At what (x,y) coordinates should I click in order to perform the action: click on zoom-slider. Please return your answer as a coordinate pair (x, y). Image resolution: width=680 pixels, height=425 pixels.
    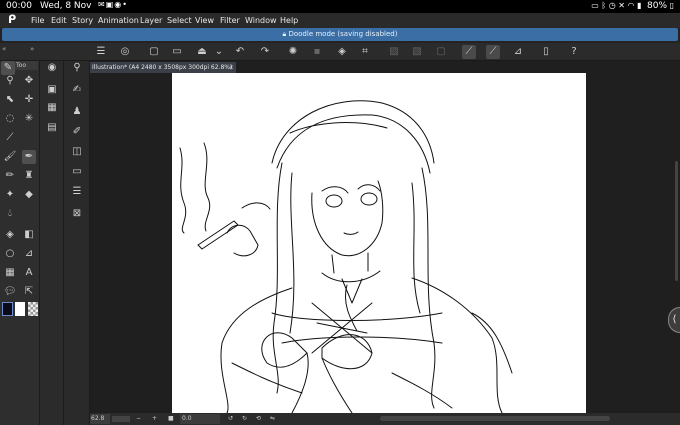
    Looking at the image, I should click on (121, 419).